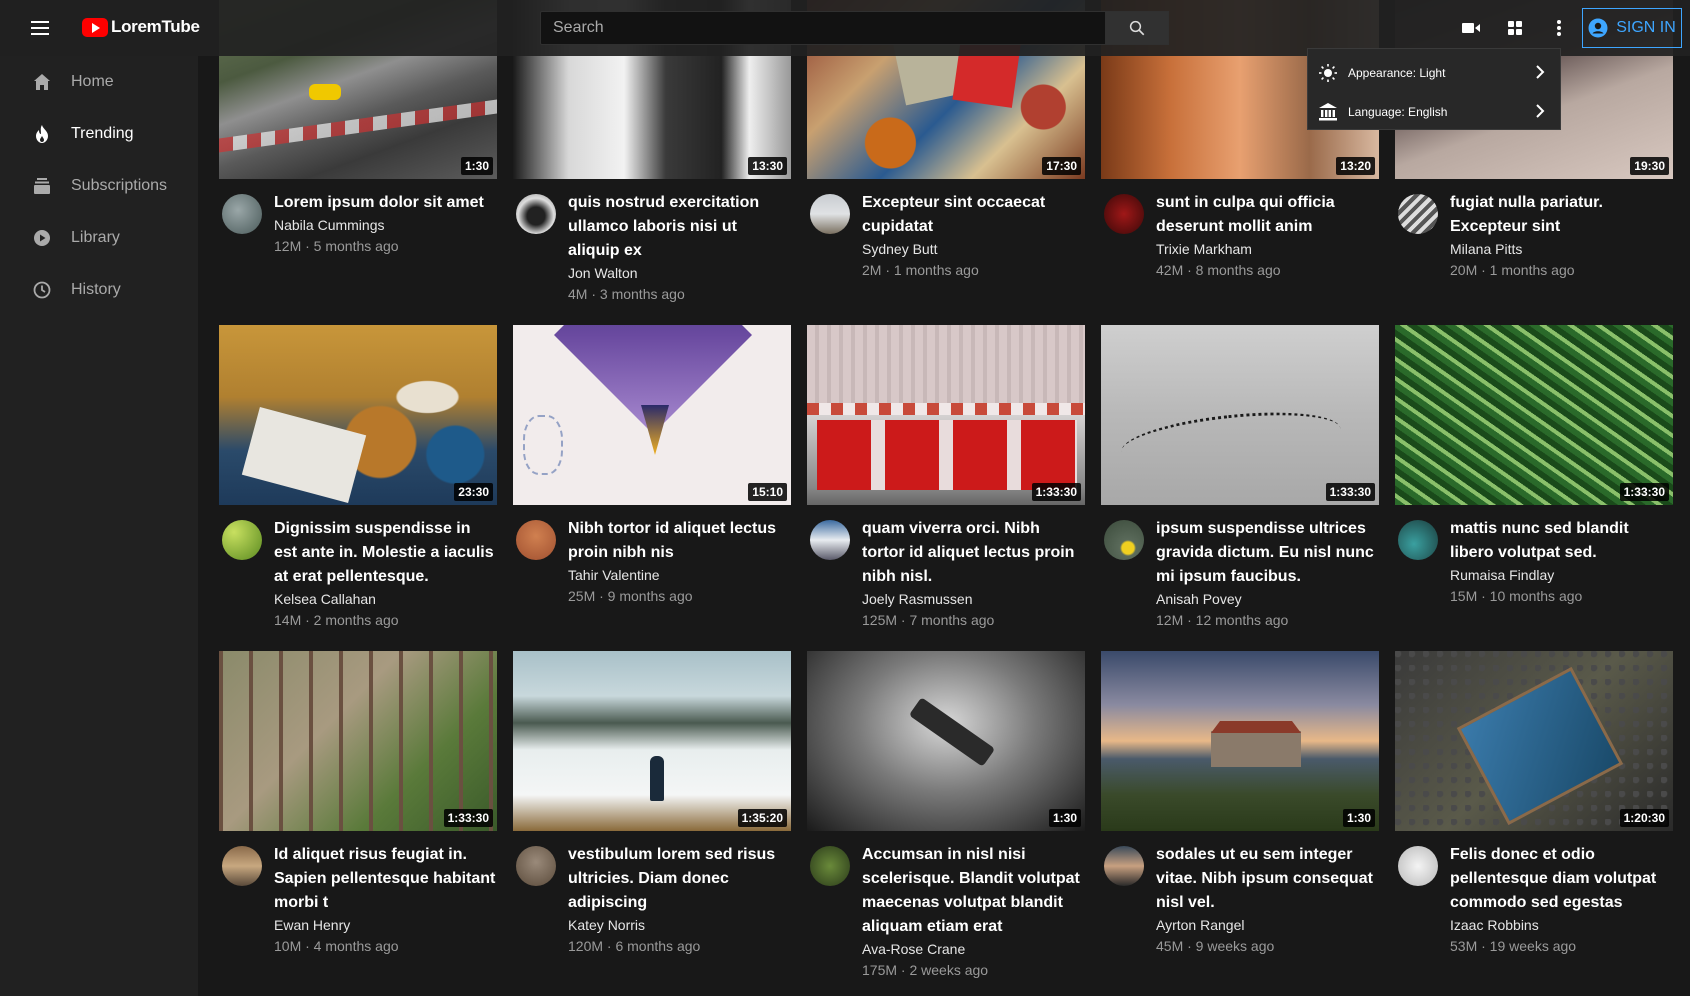  What do you see at coordinates (1561, 925) in the screenshot?
I see `channel-name: Izaac Robbins` at bounding box center [1561, 925].